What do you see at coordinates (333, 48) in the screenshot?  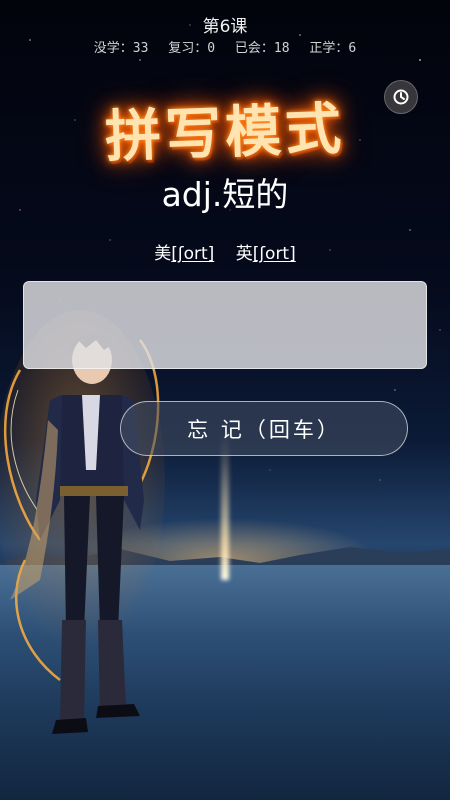 I see `stat-learning: 正学：6` at bounding box center [333, 48].